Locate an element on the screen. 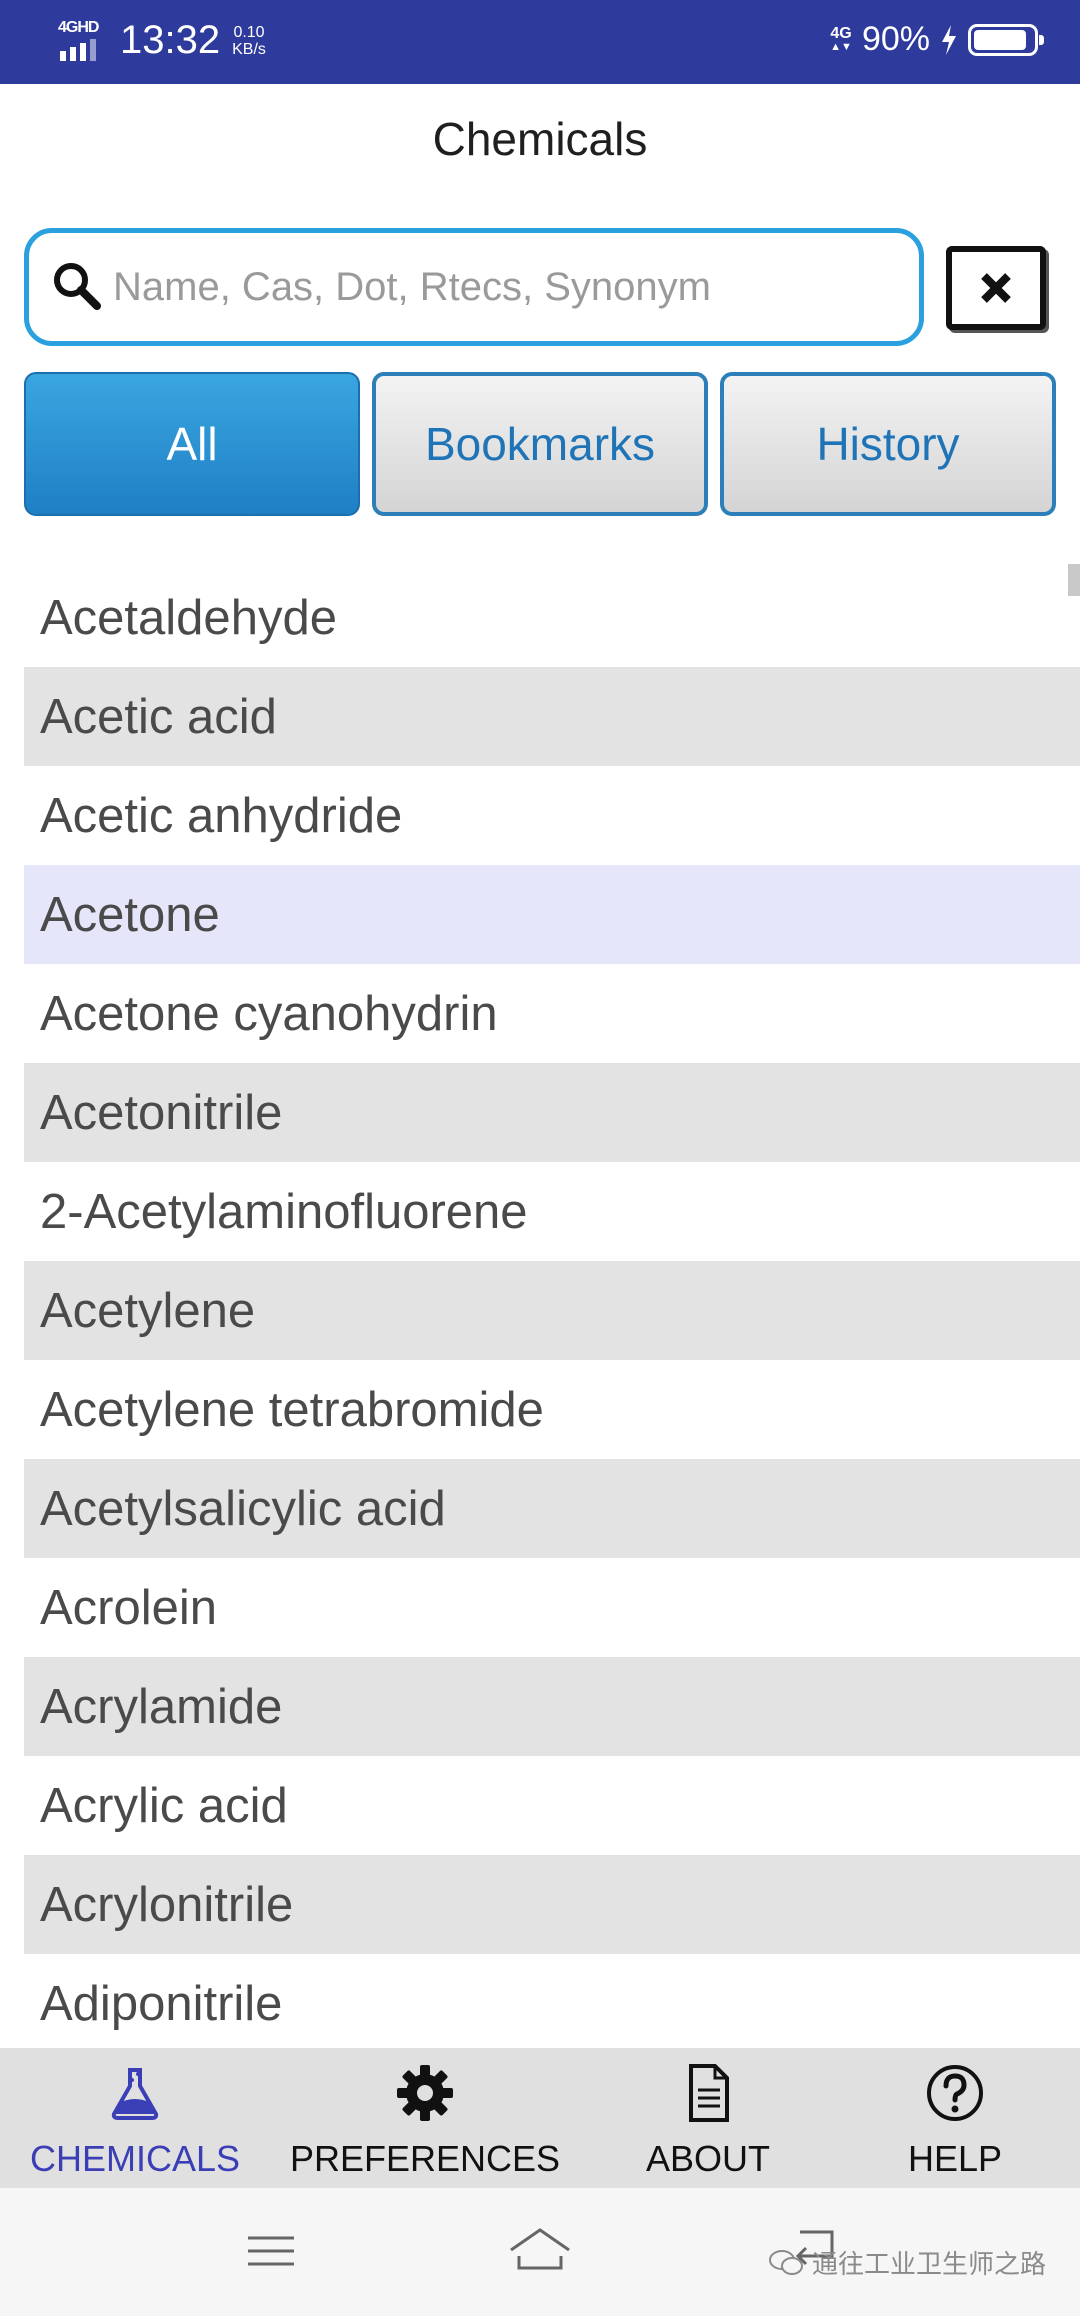 Image resolution: width=1080 pixels, height=2316 pixels. page-title: Chemicals is located at coordinates (540, 139).